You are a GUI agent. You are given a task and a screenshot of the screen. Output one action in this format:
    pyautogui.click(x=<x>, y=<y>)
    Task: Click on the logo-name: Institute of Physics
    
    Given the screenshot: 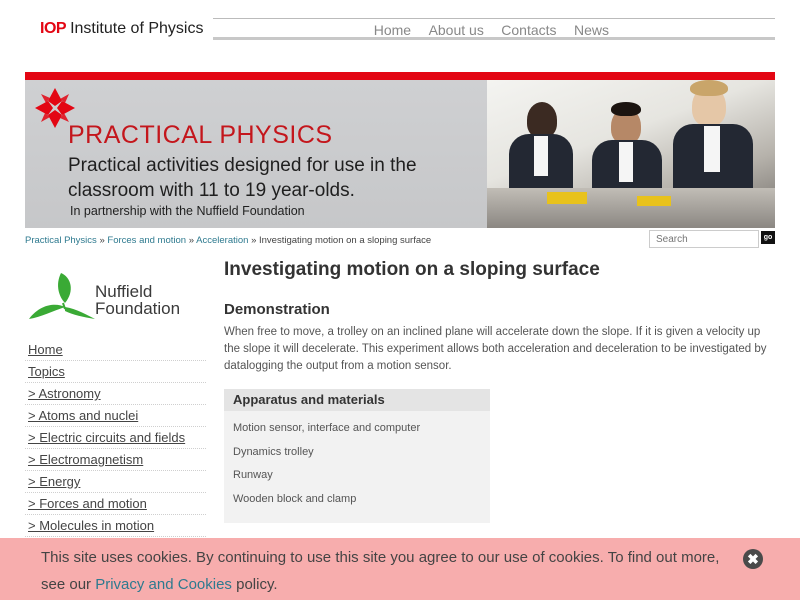 What is the action you would take?
    pyautogui.click(x=137, y=28)
    